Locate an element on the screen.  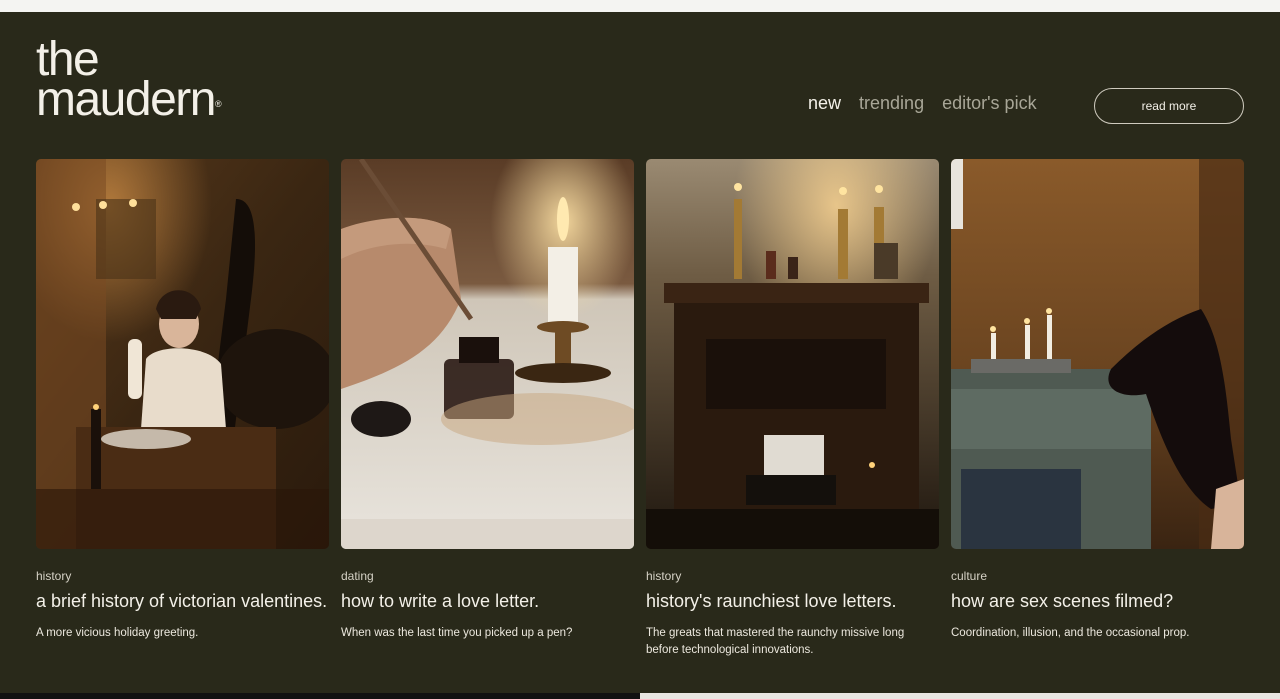
article-category: culture is located at coordinates (1097, 576).